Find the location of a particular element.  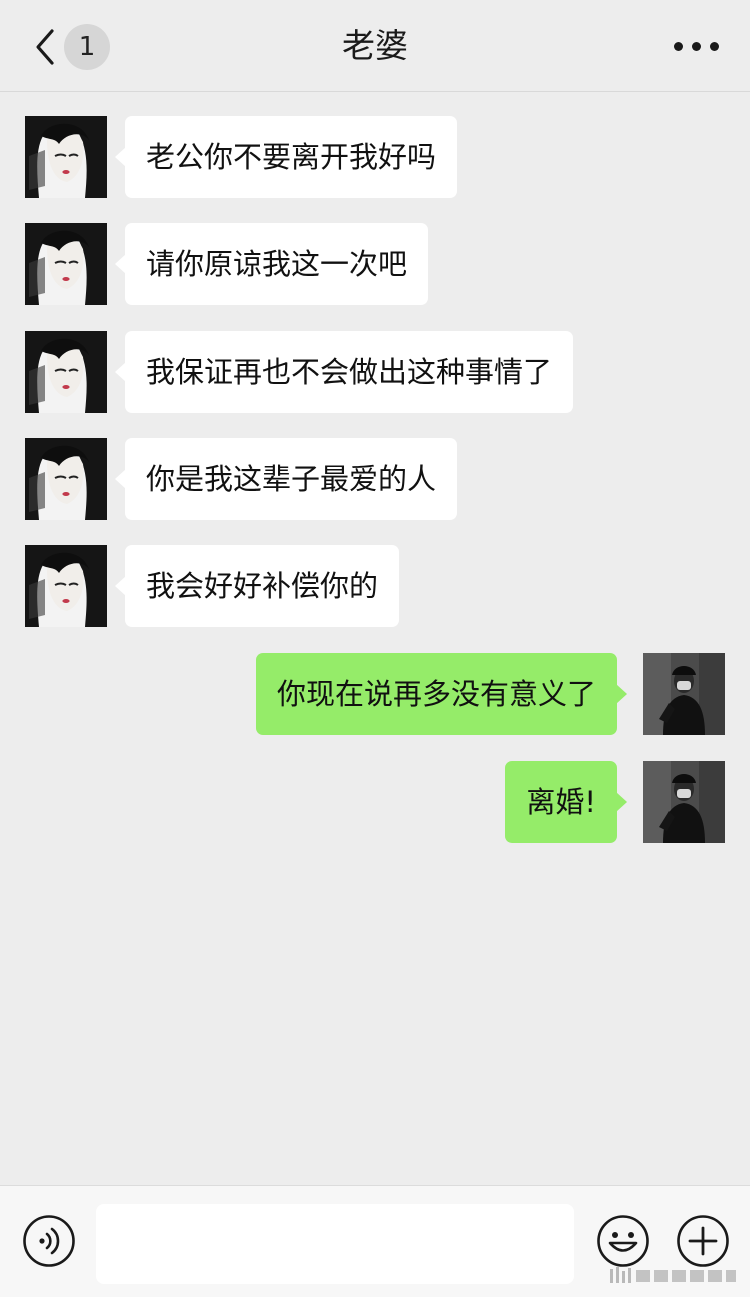

message-row: 请你原谅我这一次吧 is located at coordinates (375, 264).